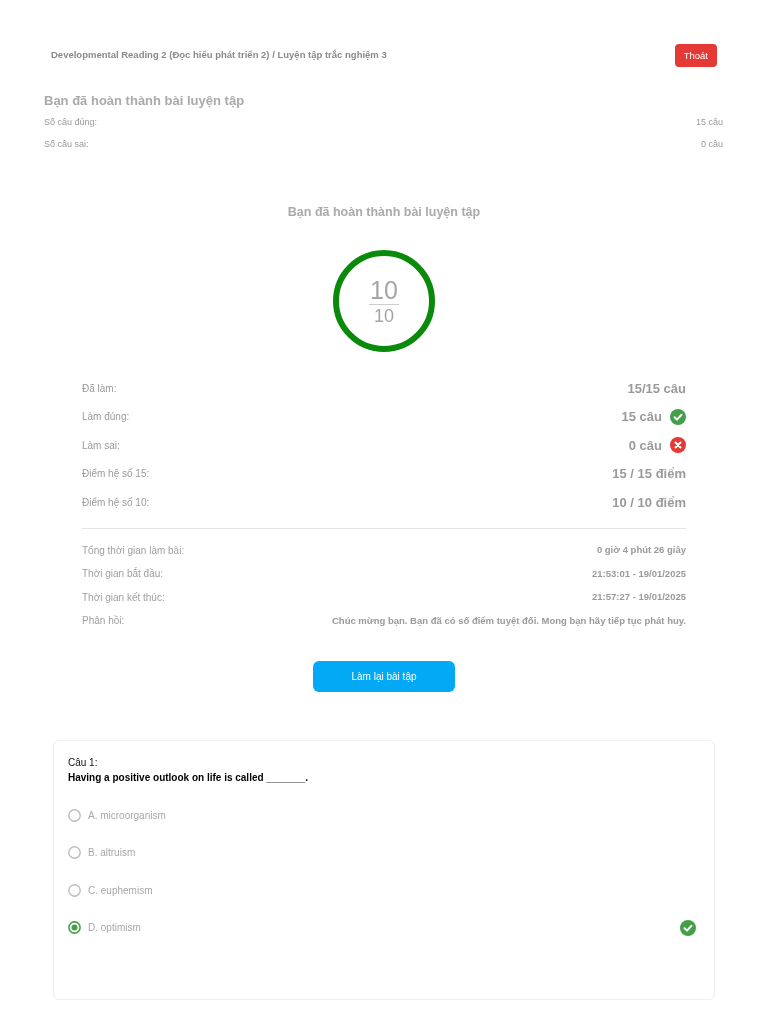 The width and height of the screenshot is (768, 1024). Describe the element at coordinates (695, 55) in the screenshot. I see `exit-button: Thoát` at that location.